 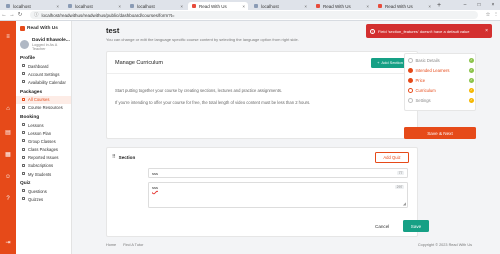 I want to click on sidebar-item-my-students: My Students, so click(x=43, y=174).